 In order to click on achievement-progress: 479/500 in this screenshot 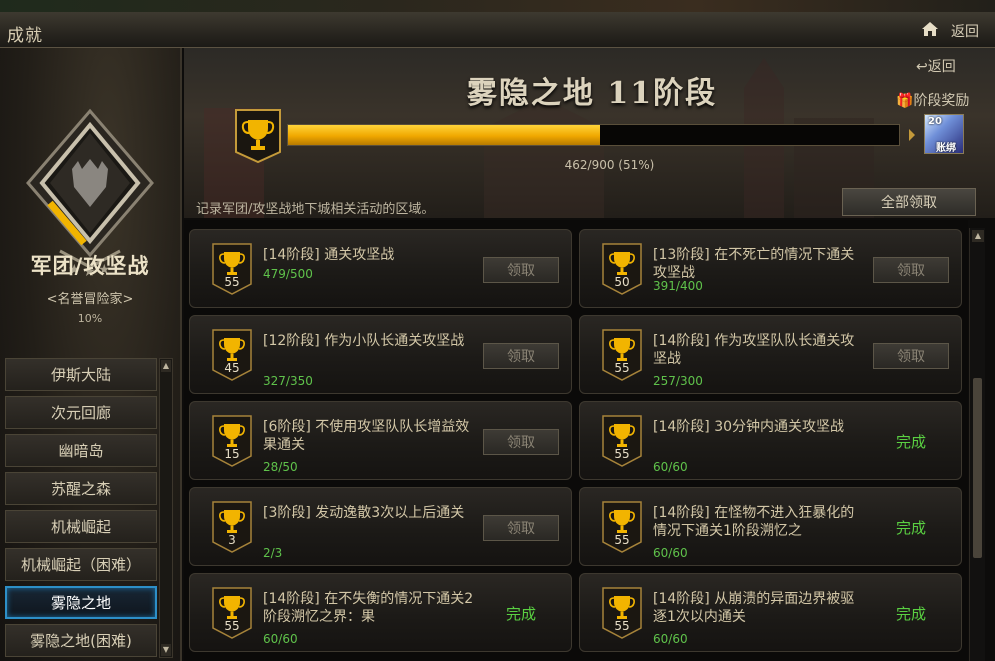, I will do `click(288, 274)`.